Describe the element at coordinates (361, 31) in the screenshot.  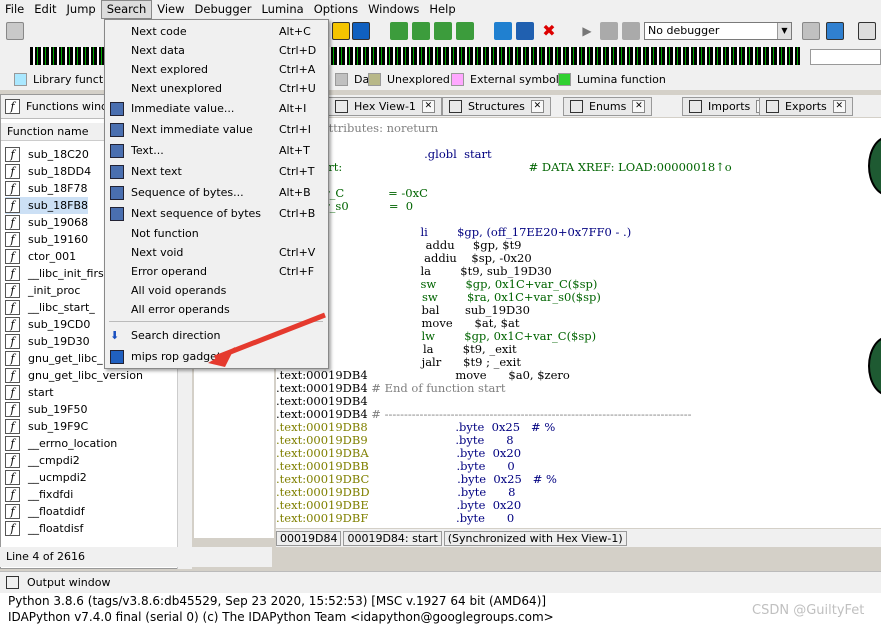
I see `panel-icon` at that location.